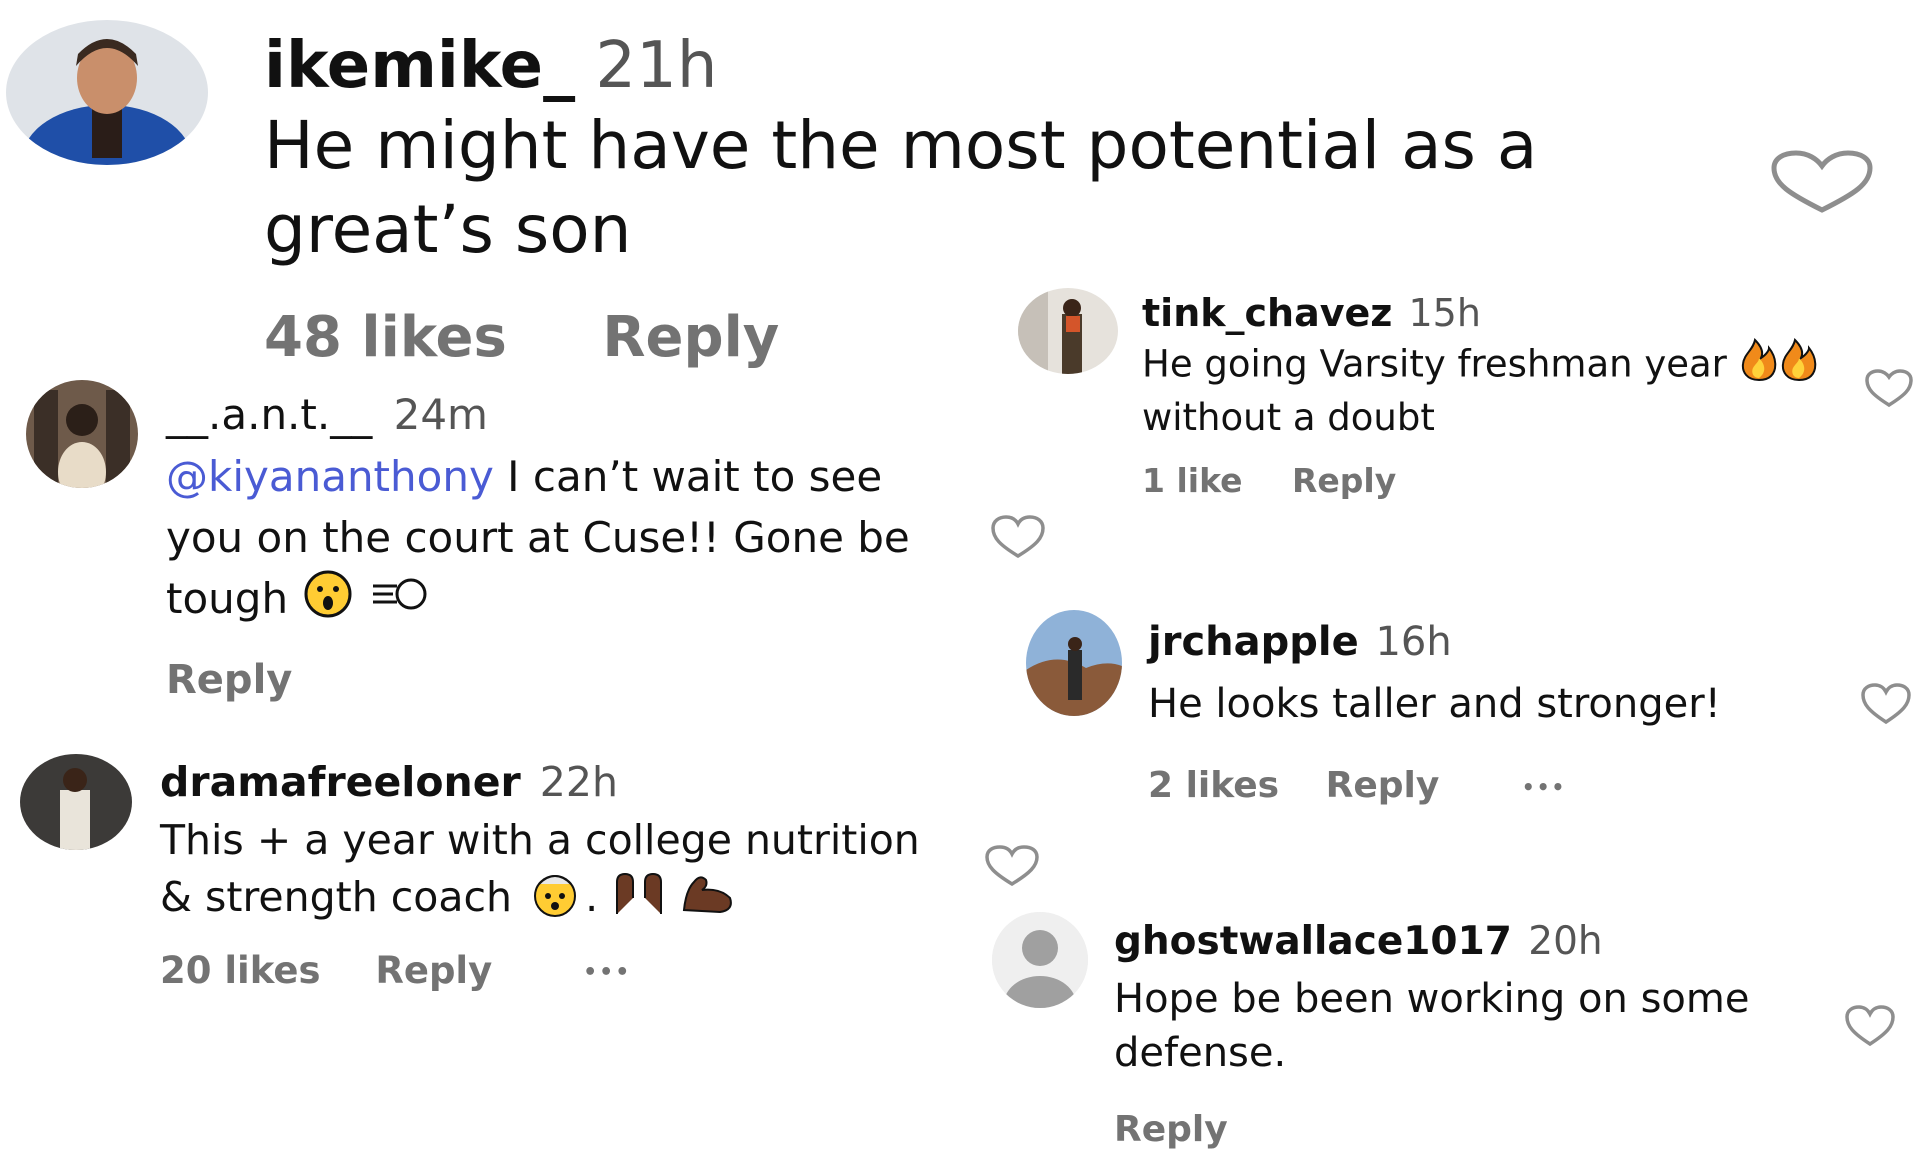  Describe the element at coordinates (1213, 786) in the screenshot. I see `likes-count: 2 likes` at that location.